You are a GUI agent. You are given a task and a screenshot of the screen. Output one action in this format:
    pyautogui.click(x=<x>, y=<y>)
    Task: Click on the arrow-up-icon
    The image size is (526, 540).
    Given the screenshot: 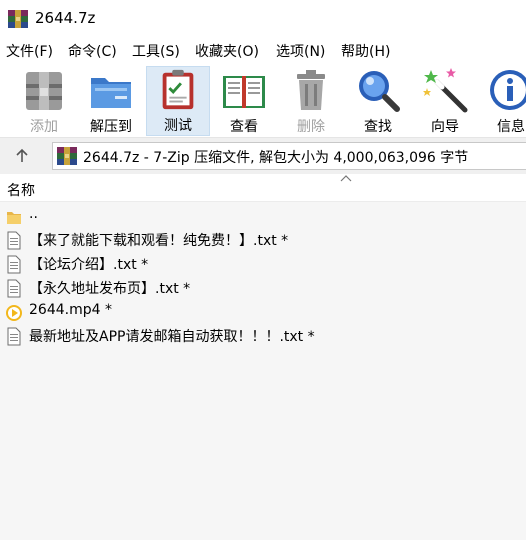 What is the action you would take?
    pyautogui.click(x=22, y=155)
    